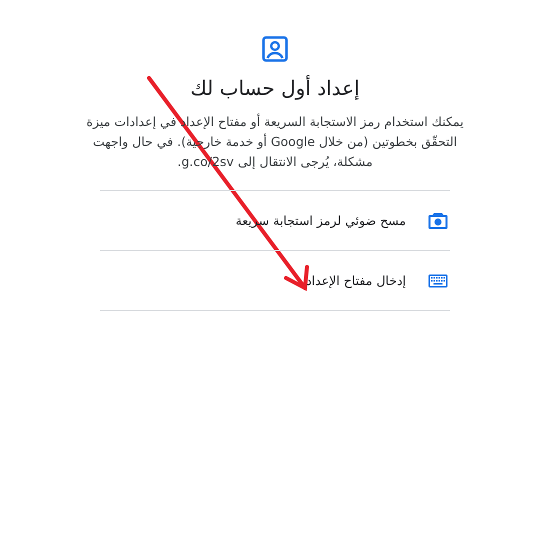 This screenshot has height=550, width=550. Describe the element at coordinates (438, 221) in the screenshot. I see `camera-icon` at that location.